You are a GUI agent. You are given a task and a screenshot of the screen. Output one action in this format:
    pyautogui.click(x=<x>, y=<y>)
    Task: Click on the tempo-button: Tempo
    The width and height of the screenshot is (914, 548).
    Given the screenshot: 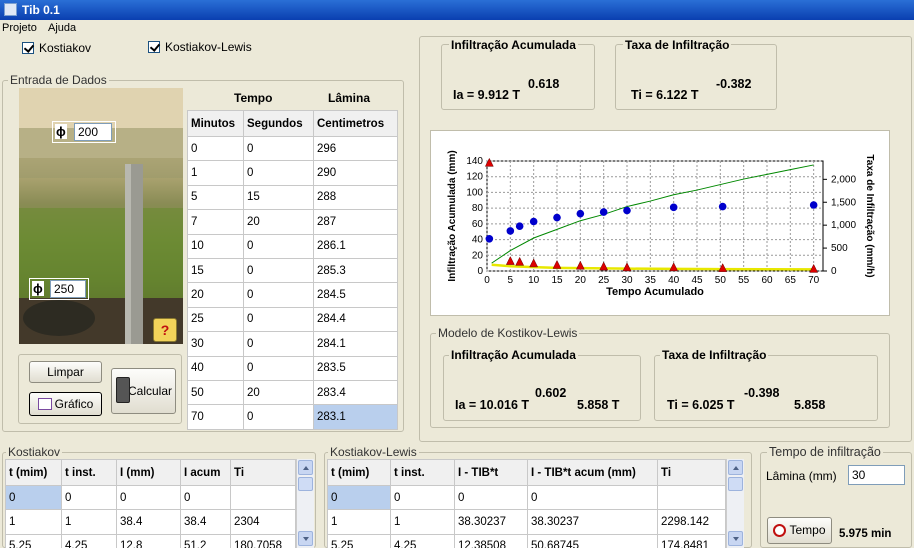 What is the action you would take?
    pyautogui.click(x=799, y=530)
    